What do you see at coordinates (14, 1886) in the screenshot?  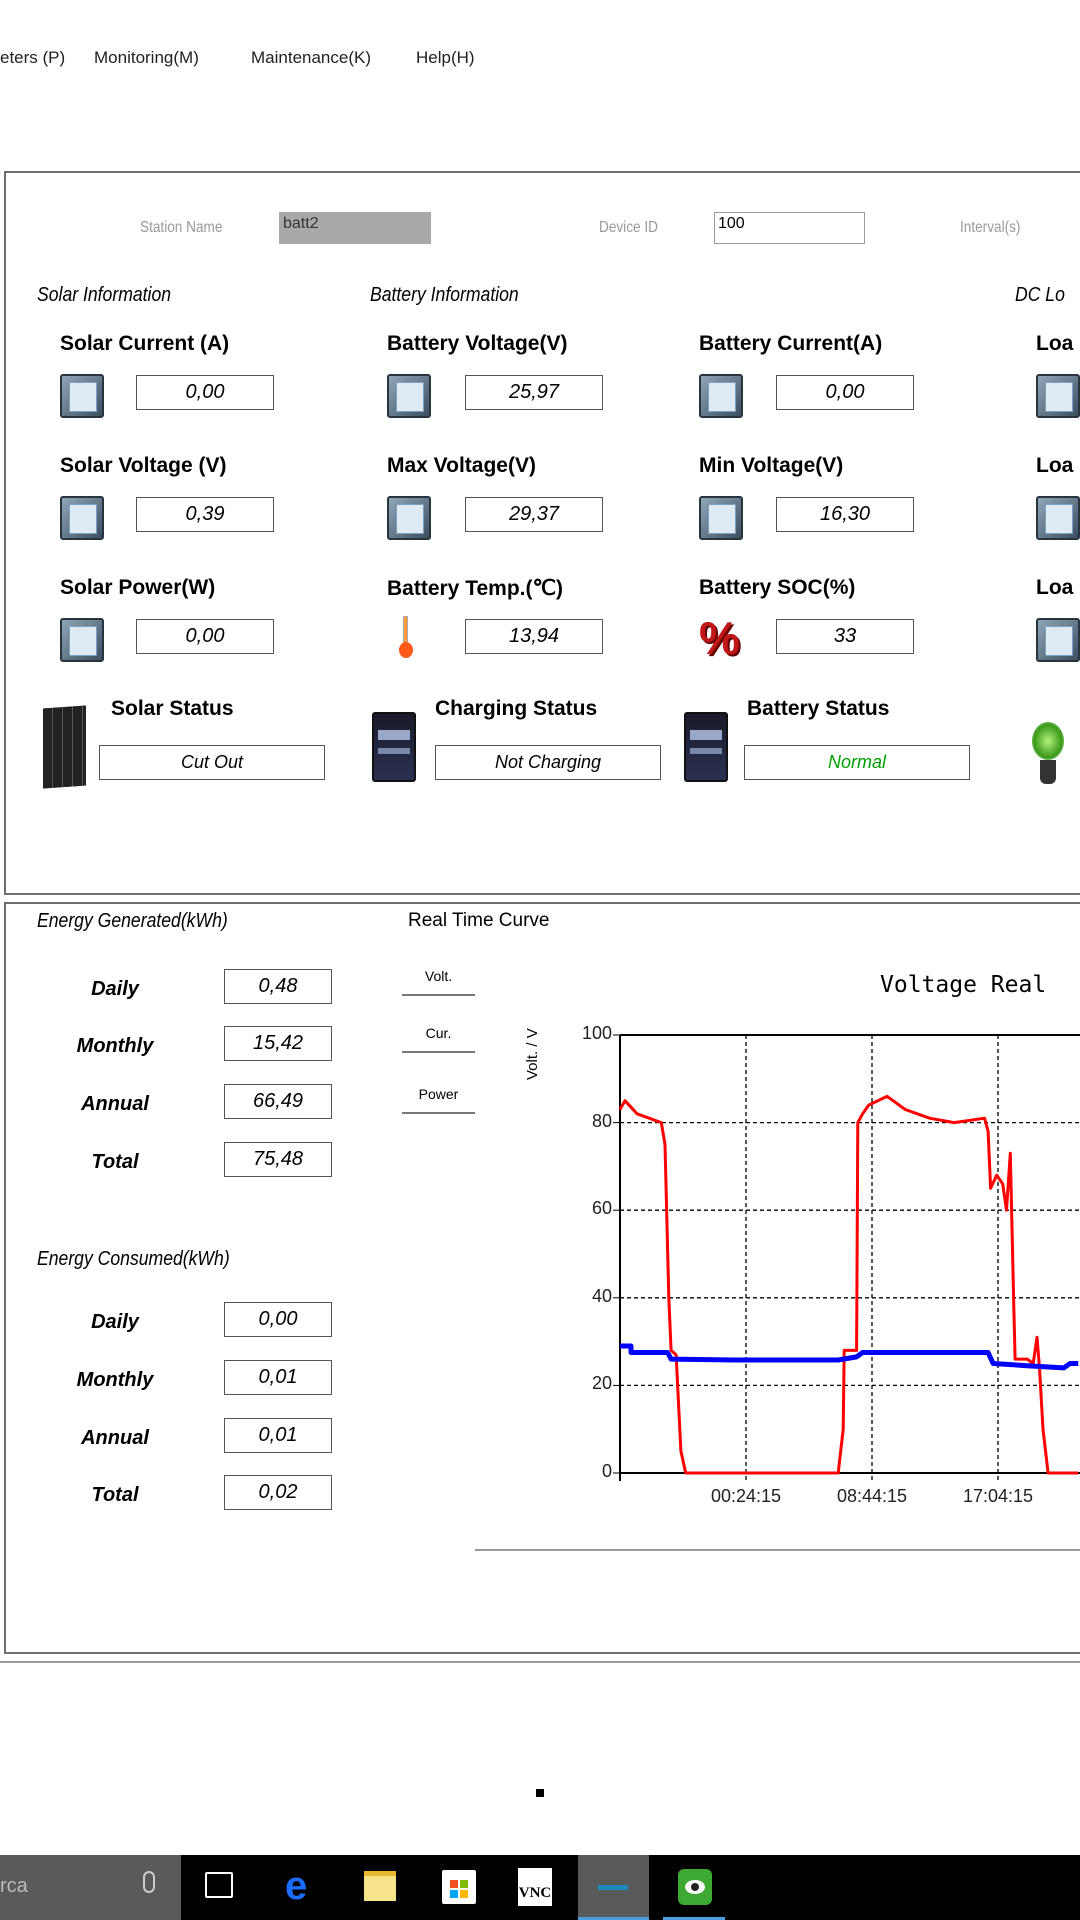 I see `search-text: rca` at bounding box center [14, 1886].